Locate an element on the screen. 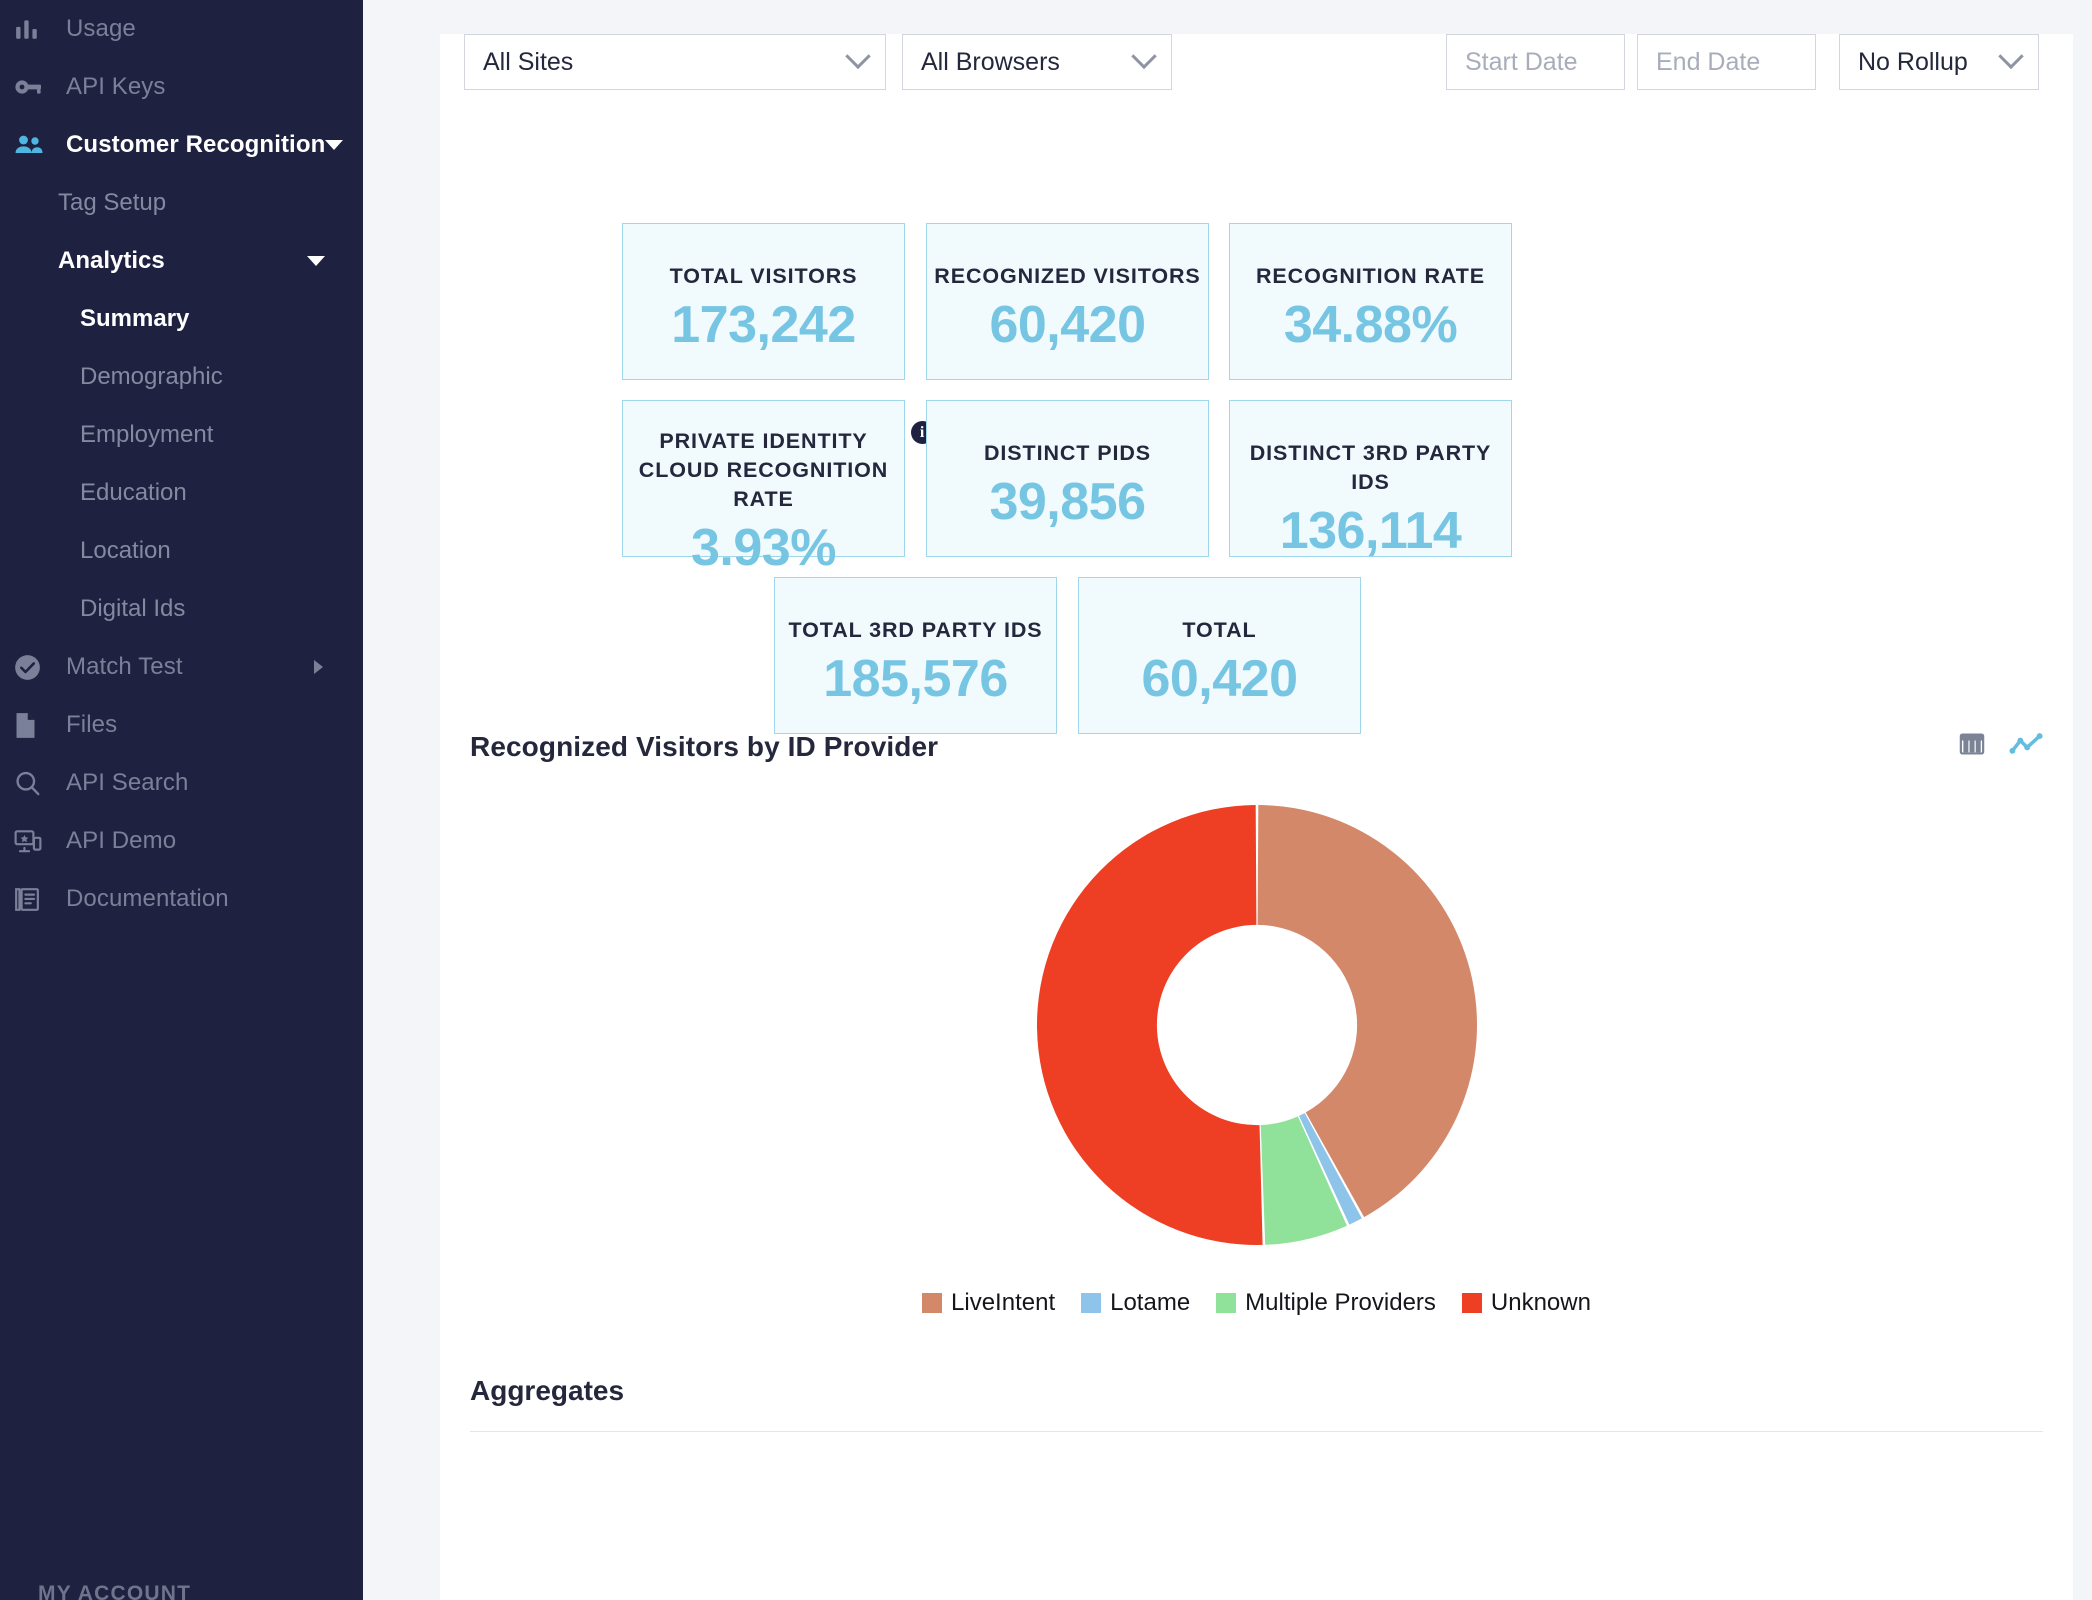  legend-label: Lotame is located at coordinates (1150, 1302).